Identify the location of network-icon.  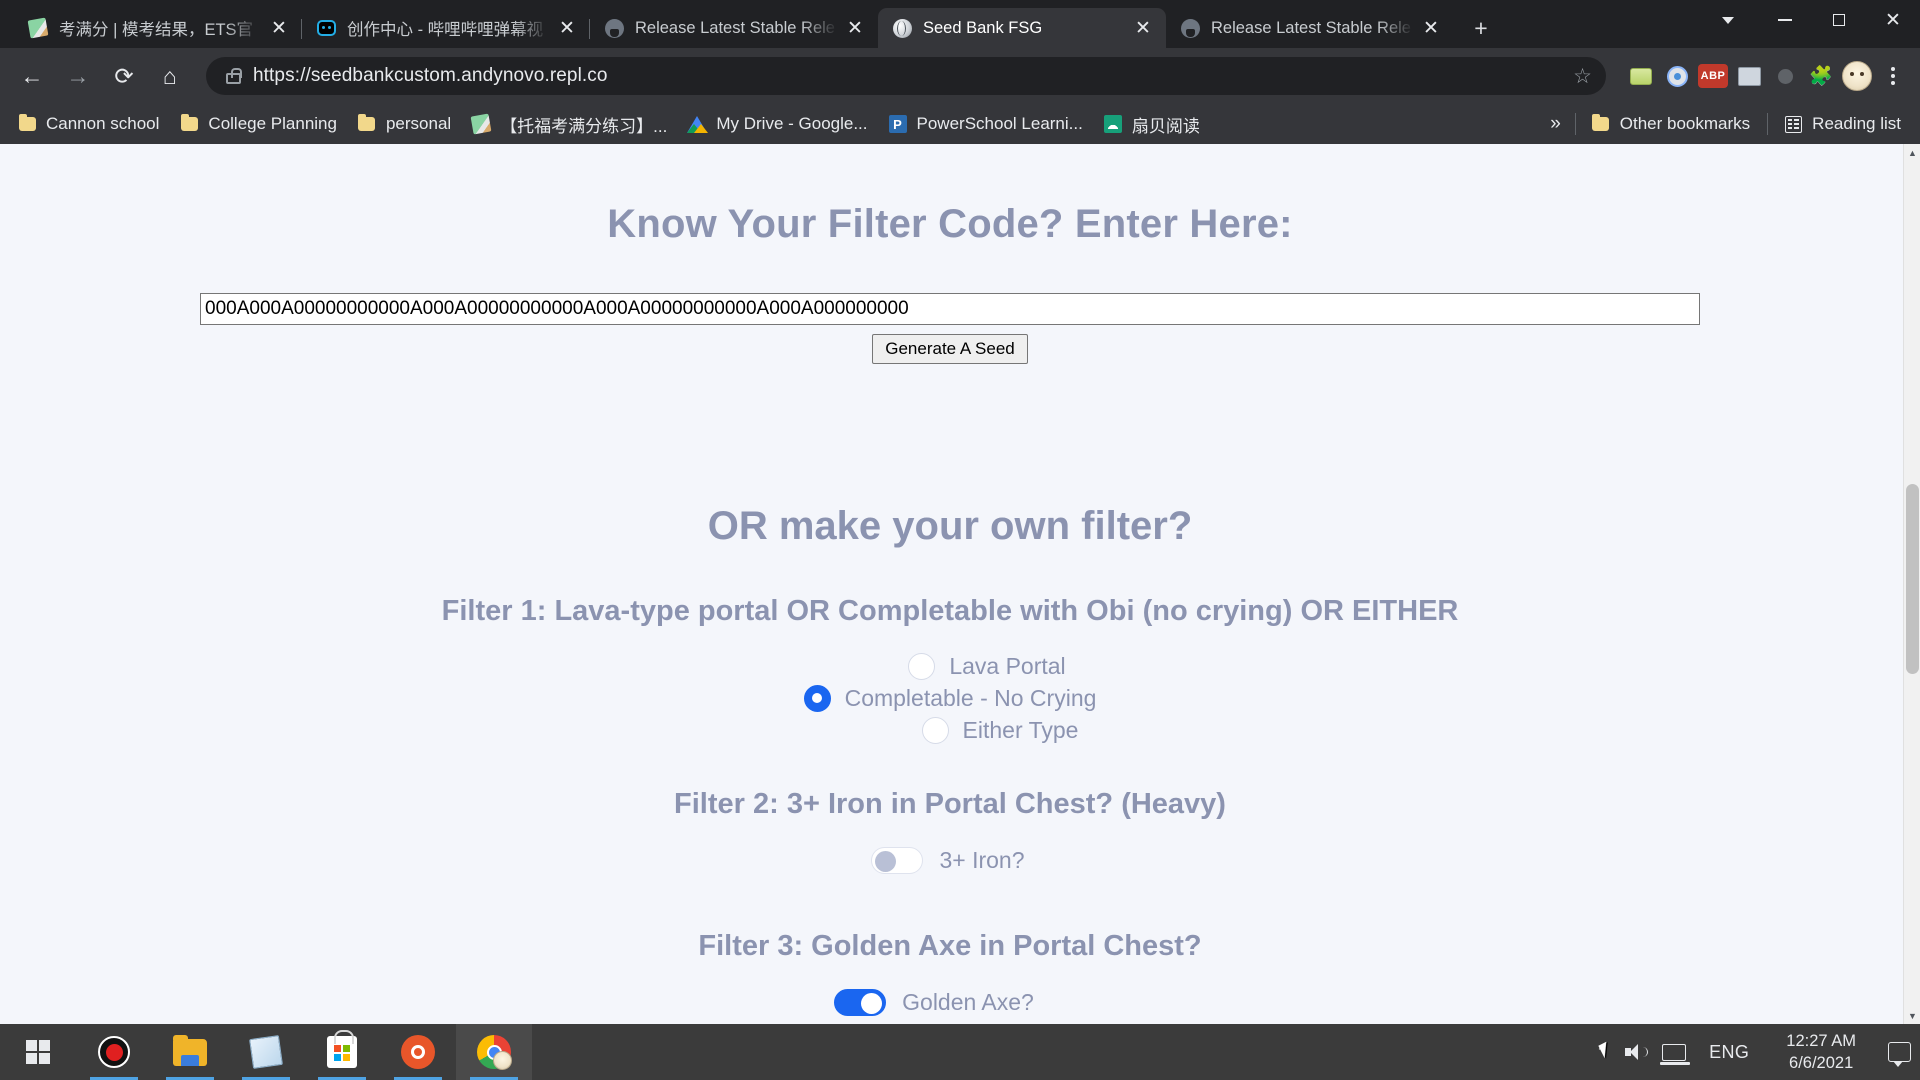
(1674, 1052).